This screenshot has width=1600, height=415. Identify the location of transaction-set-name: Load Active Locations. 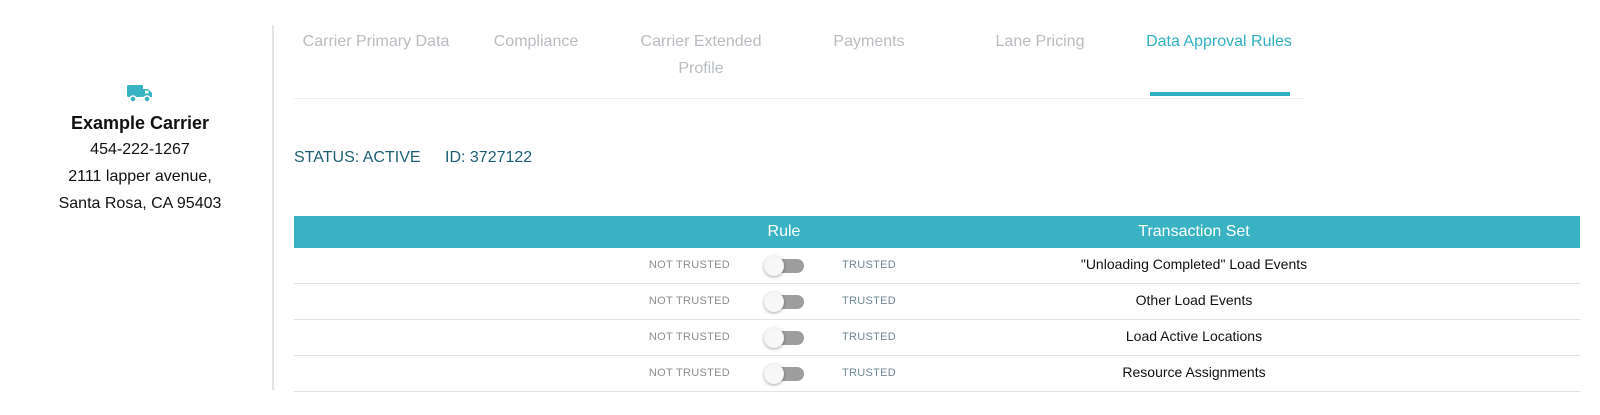
(1194, 336).